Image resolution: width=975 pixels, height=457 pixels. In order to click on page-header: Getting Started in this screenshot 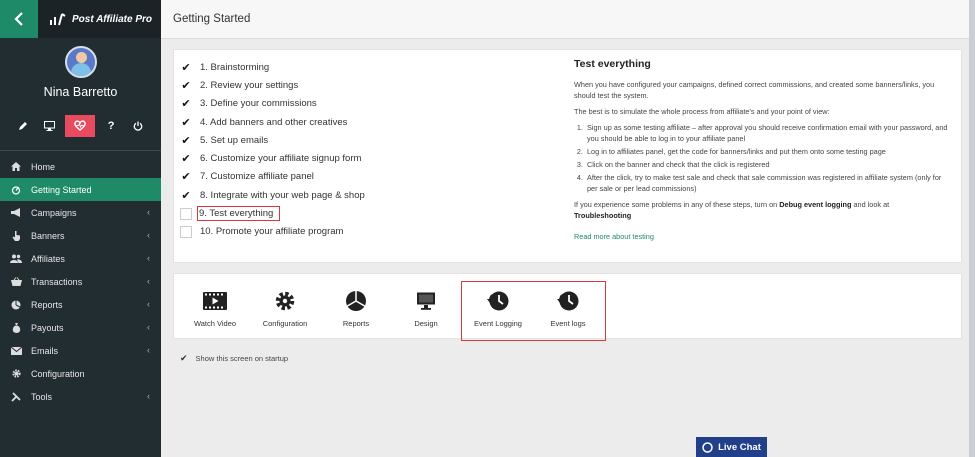, I will do `click(568, 19)`.